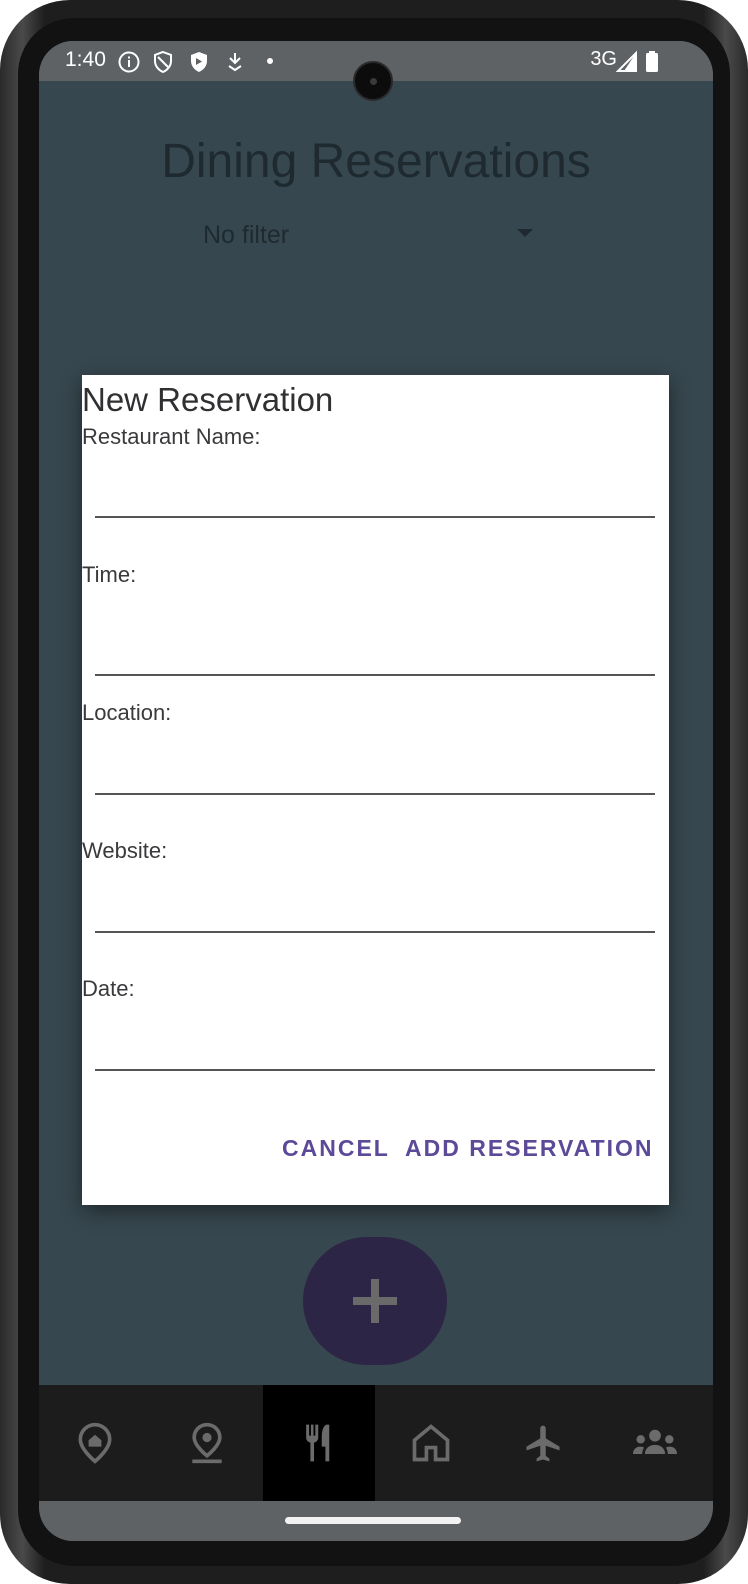 Image resolution: width=748 pixels, height=1584 pixels. Describe the element at coordinates (171, 436) in the screenshot. I see `restaurant-name-label: Restaurant Name:` at that location.